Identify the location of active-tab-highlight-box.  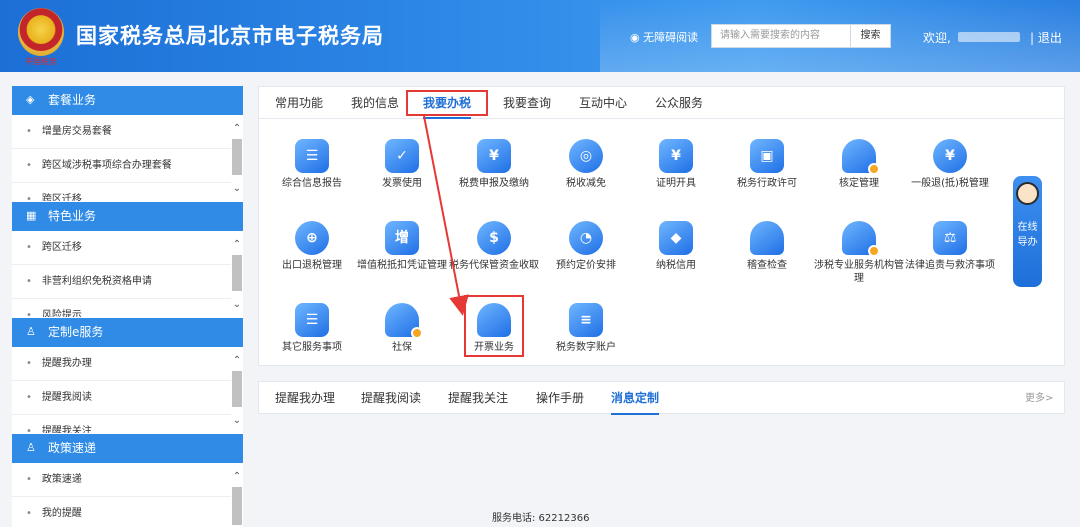
(447, 103).